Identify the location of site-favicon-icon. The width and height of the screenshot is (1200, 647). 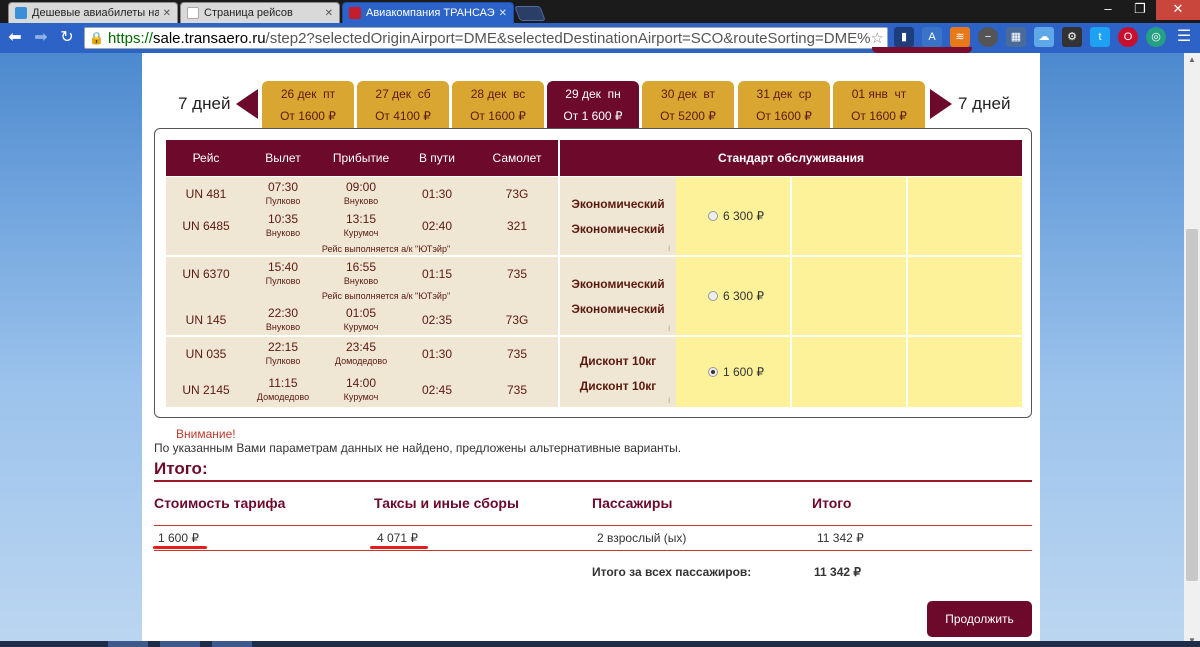
(21, 13).